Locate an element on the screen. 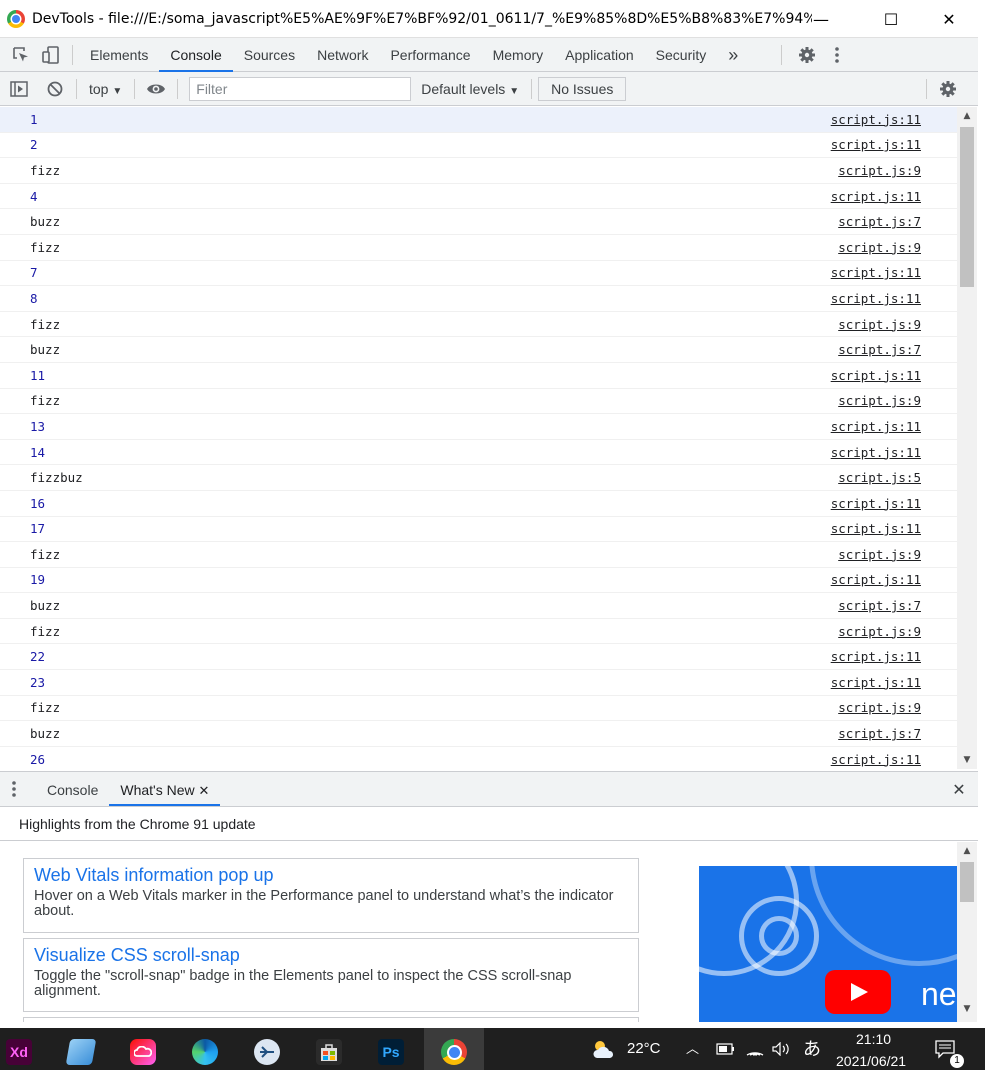 This screenshot has width=985, height=1070. chrome-icon is located at coordinates (454, 1052).